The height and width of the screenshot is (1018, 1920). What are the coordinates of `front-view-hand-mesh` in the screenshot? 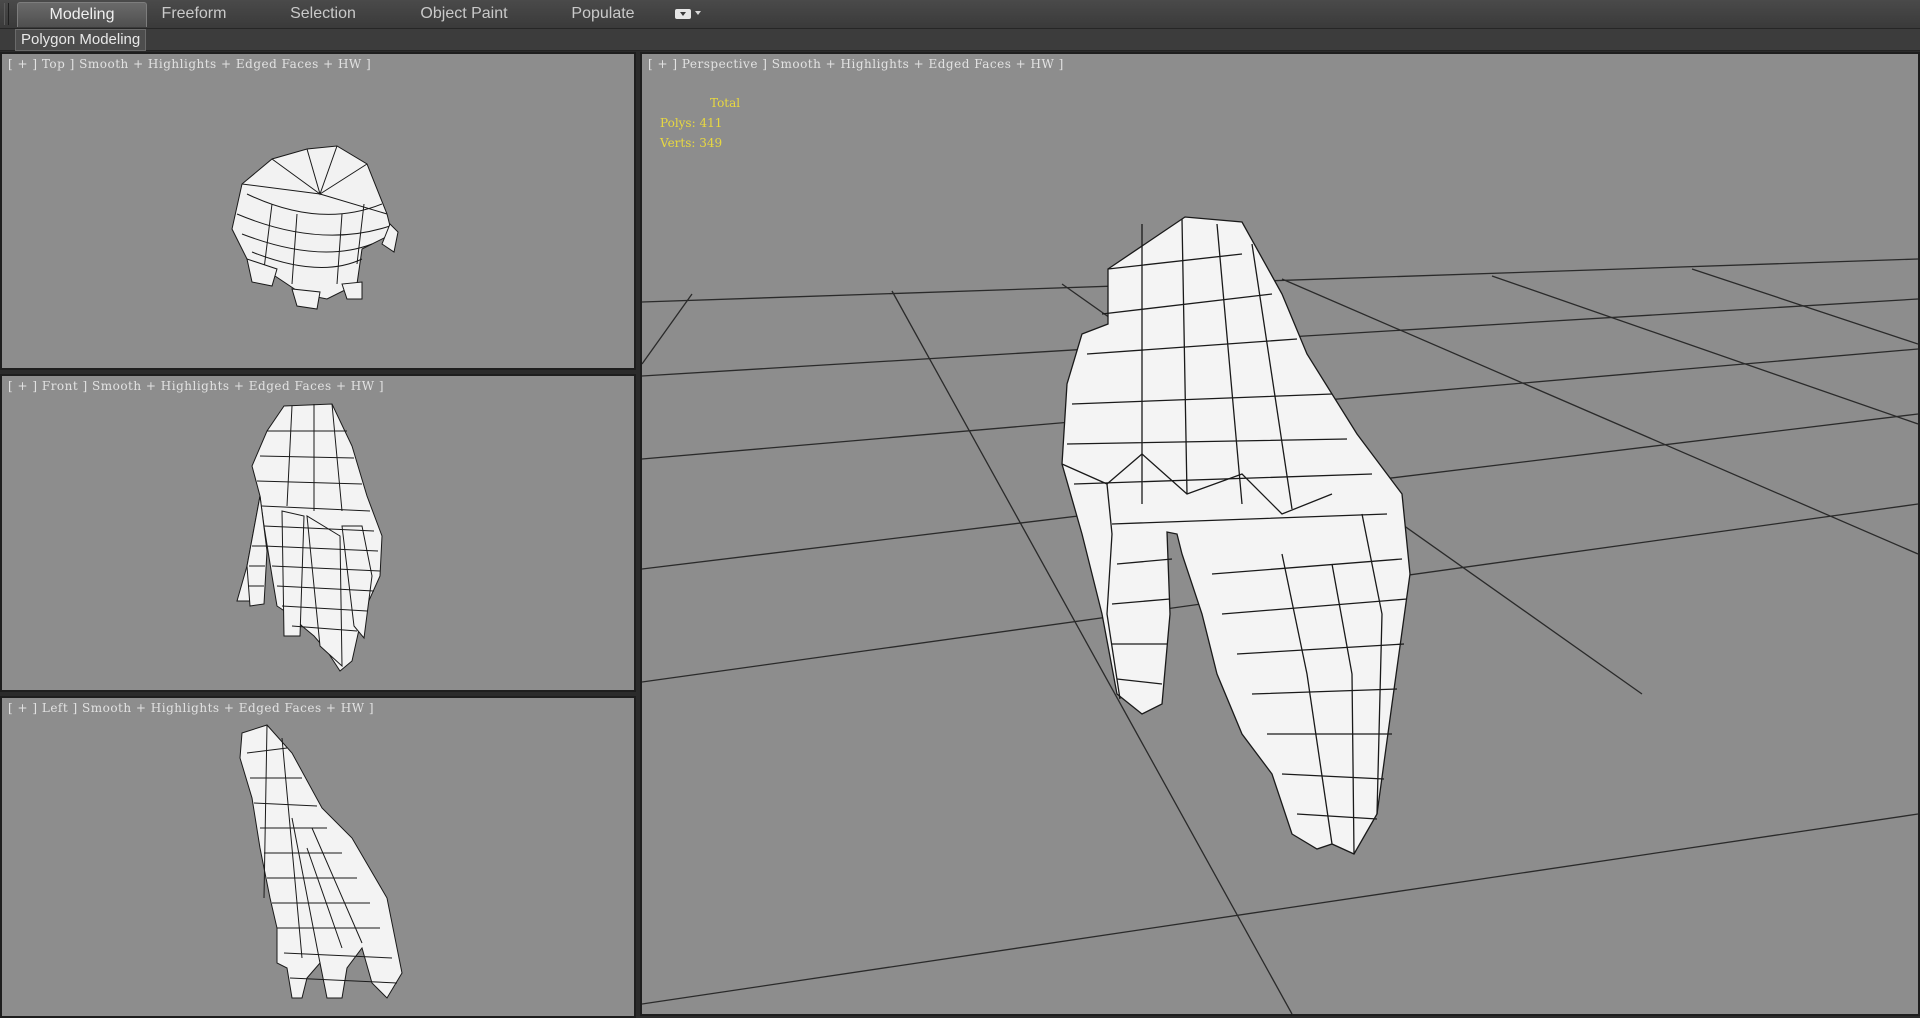 It's located at (309, 537).